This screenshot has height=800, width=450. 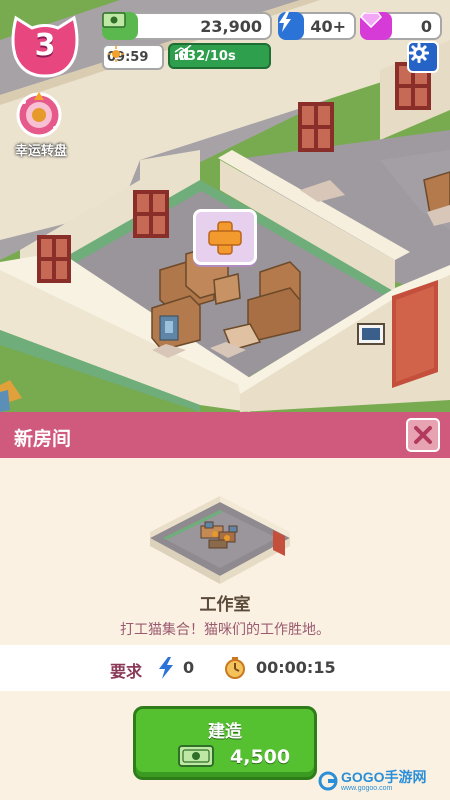 I want to click on income-chart-icon, so click(x=183, y=52).